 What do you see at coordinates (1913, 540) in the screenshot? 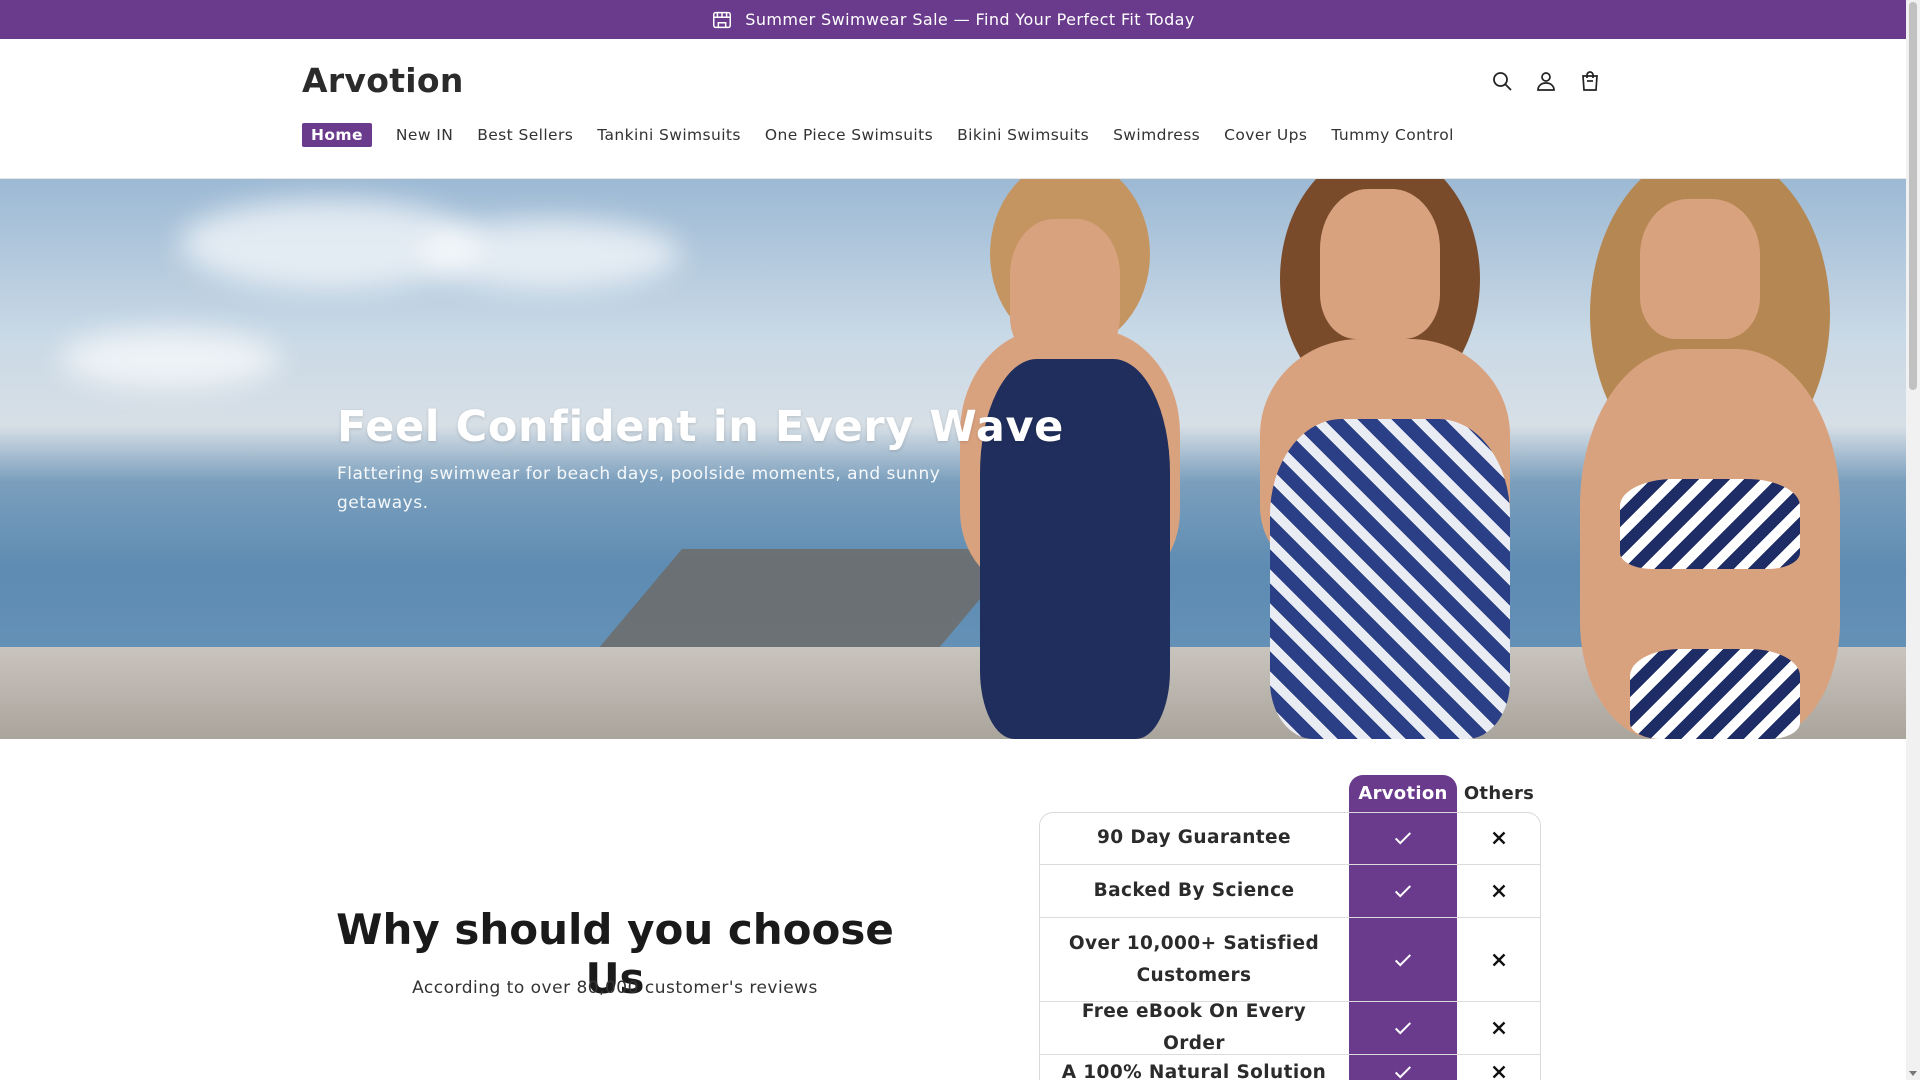
I see `page-scrollbar` at bounding box center [1913, 540].